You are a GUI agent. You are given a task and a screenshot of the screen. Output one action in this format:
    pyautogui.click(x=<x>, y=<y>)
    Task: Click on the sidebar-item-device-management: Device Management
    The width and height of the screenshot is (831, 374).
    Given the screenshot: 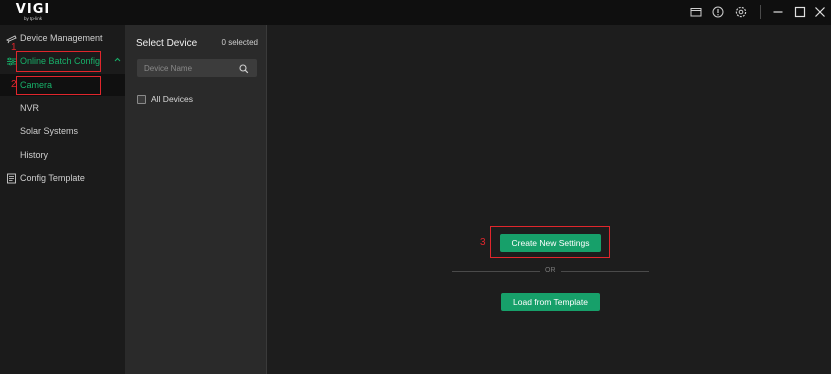 What is the action you would take?
    pyautogui.click(x=62, y=38)
    